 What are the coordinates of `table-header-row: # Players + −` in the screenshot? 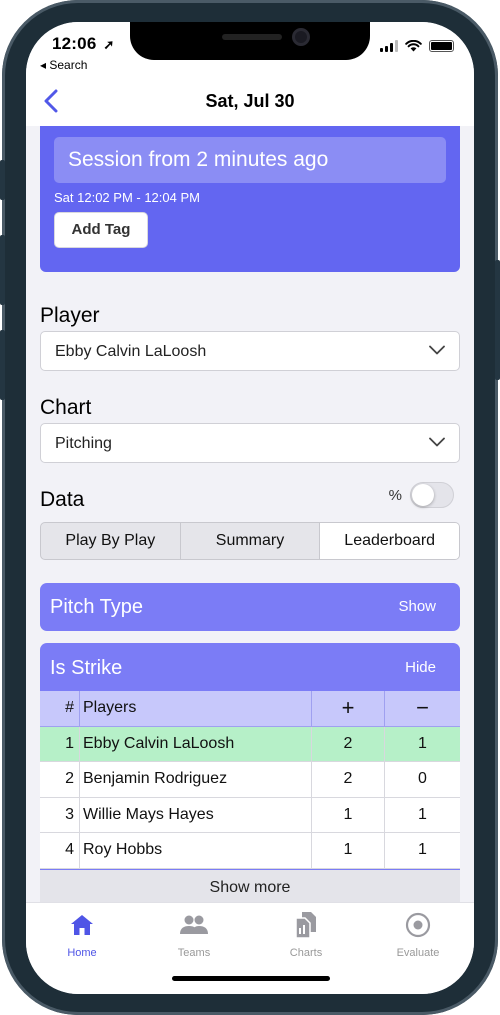 It's located at (250, 709).